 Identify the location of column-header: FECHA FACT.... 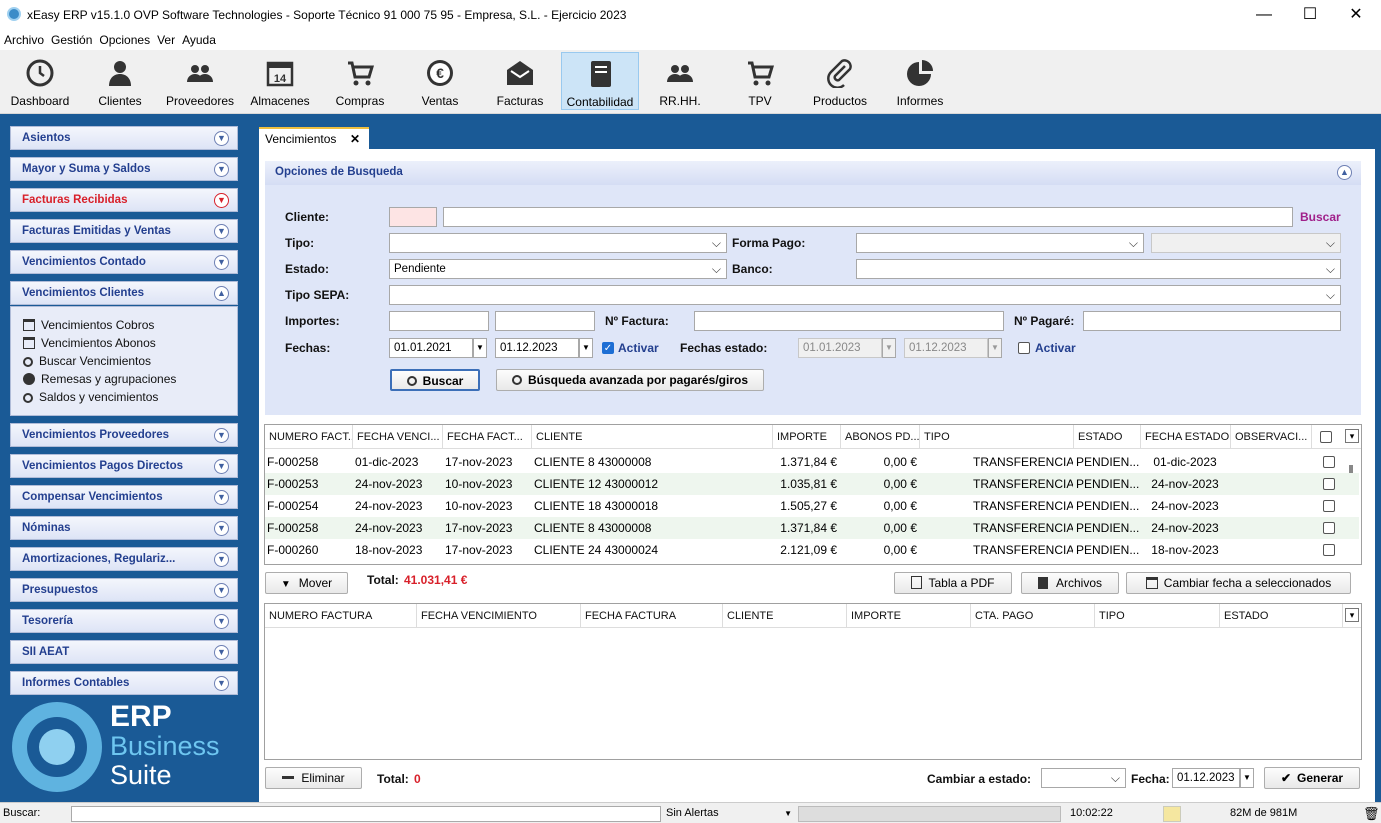
(487, 437).